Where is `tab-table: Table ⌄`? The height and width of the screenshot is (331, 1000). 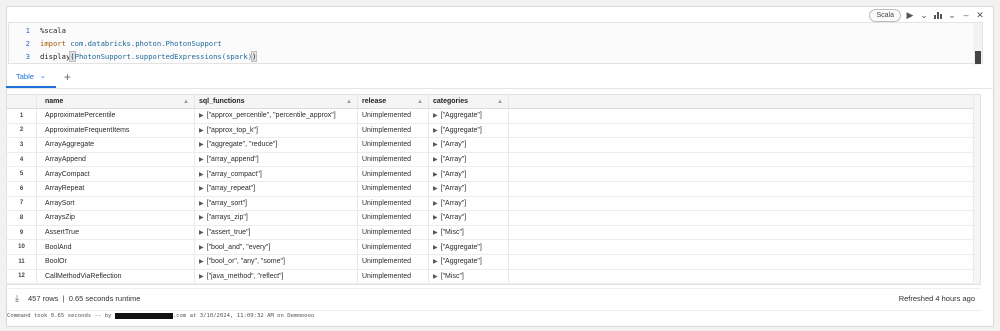
tab-table: Table ⌄ is located at coordinates (31, 77).